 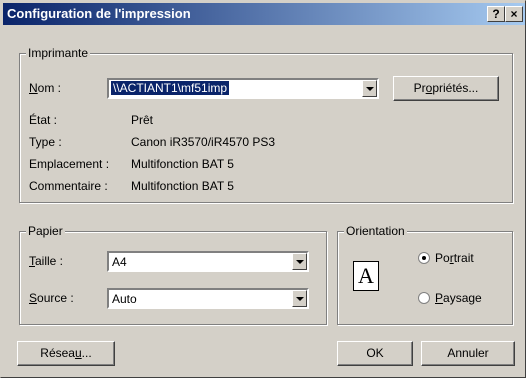 What do you see at coordinates (243, 88) in the screenshot?
I see `printer-name-select: \\ACTIANT1\mf51imp` at bounding box center [243, 88].